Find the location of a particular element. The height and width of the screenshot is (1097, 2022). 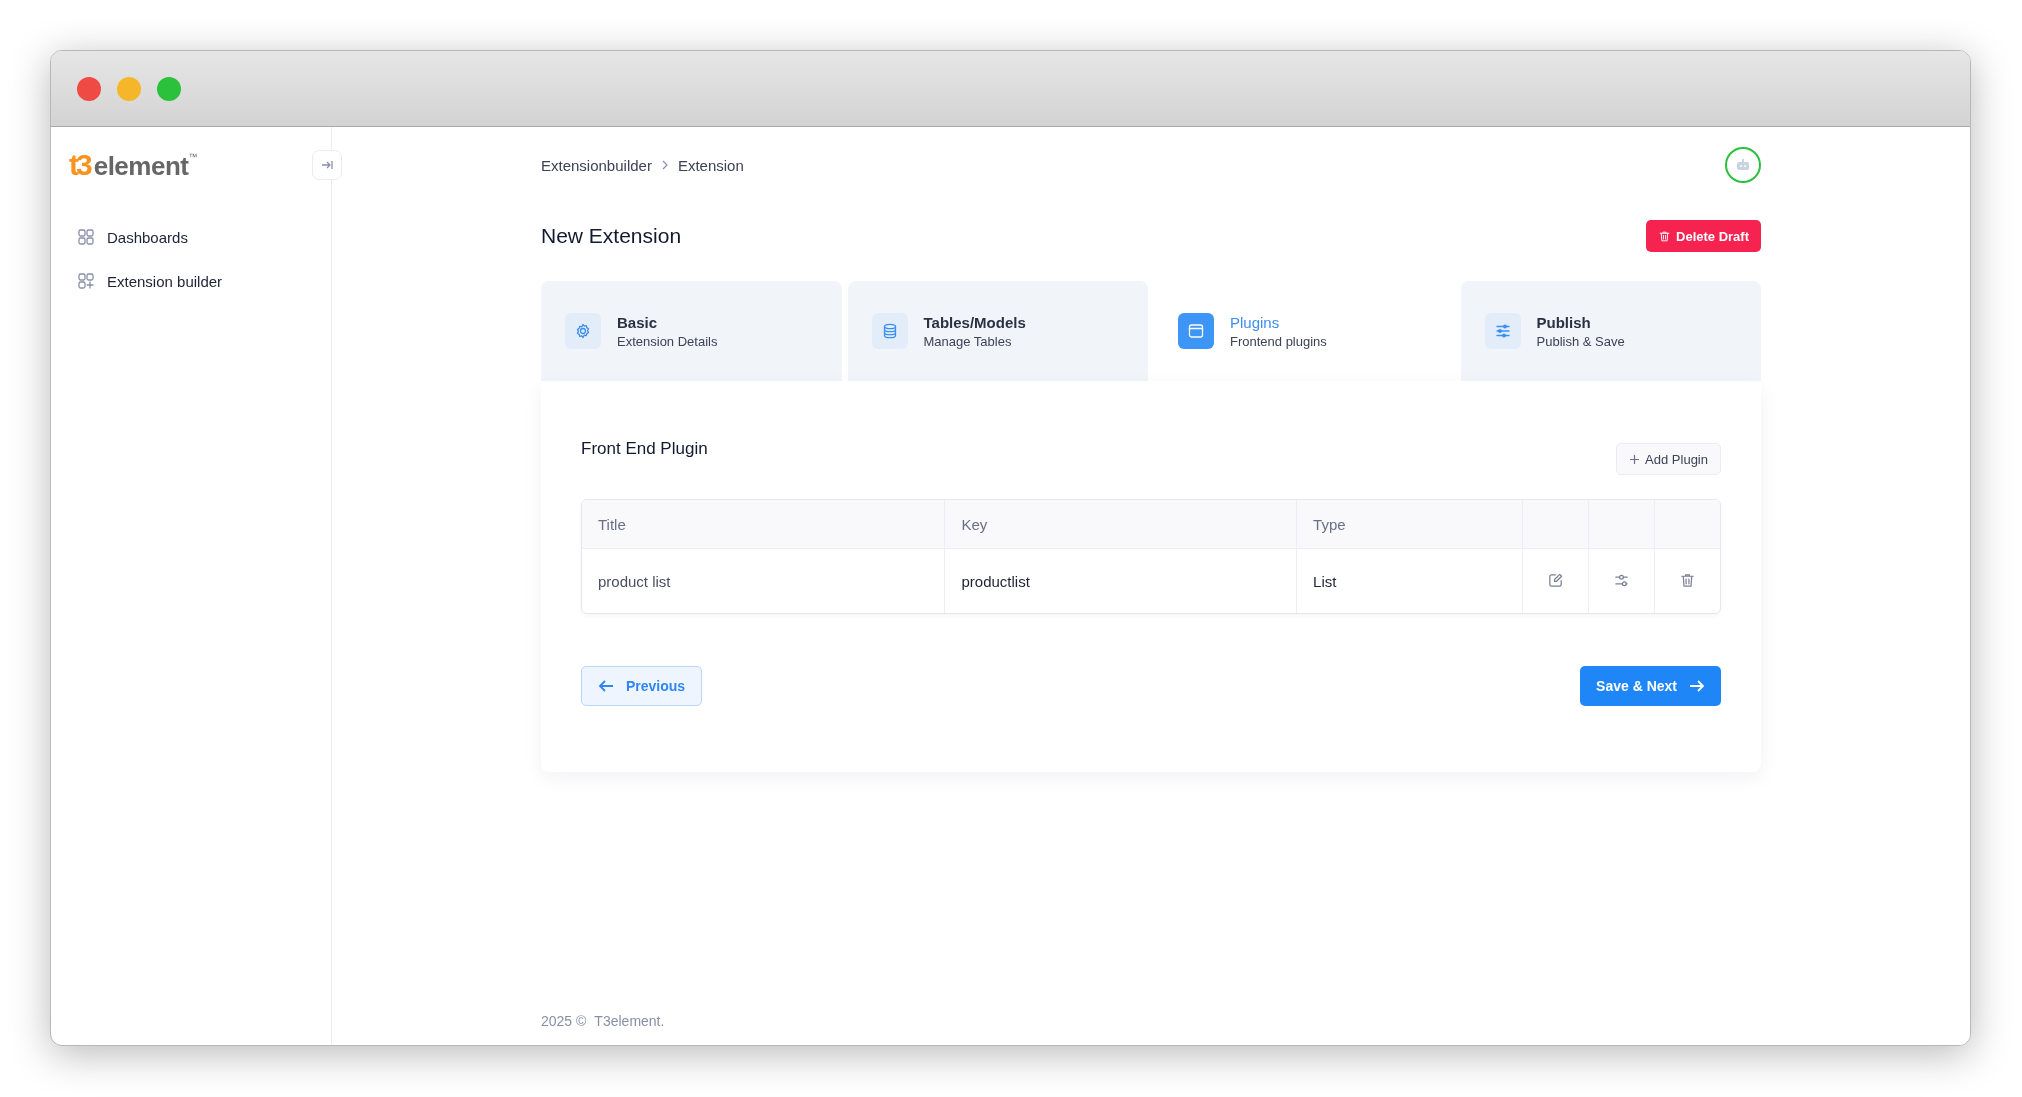

step-subtitle: Frontend plugins is located at coordinates (1278, 341).